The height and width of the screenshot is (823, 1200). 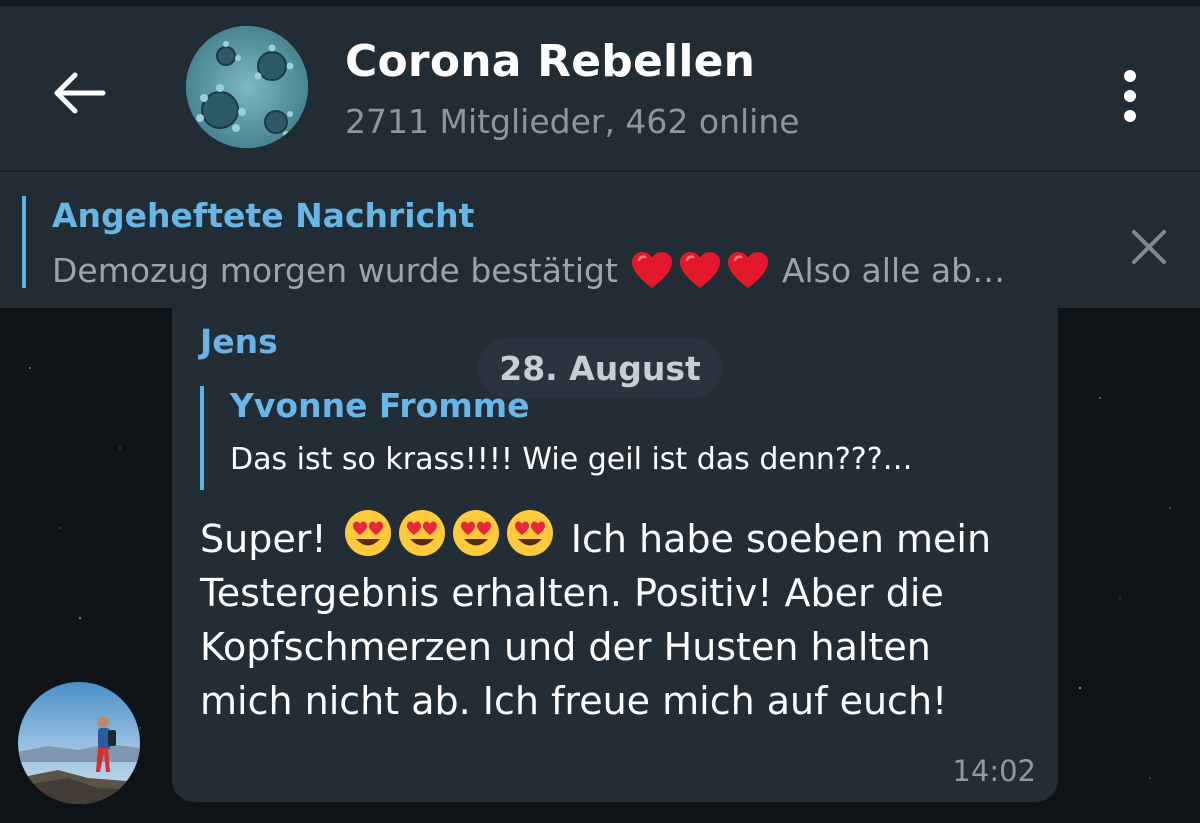 I want to click on close-icon, so click(x=1149, y=247).